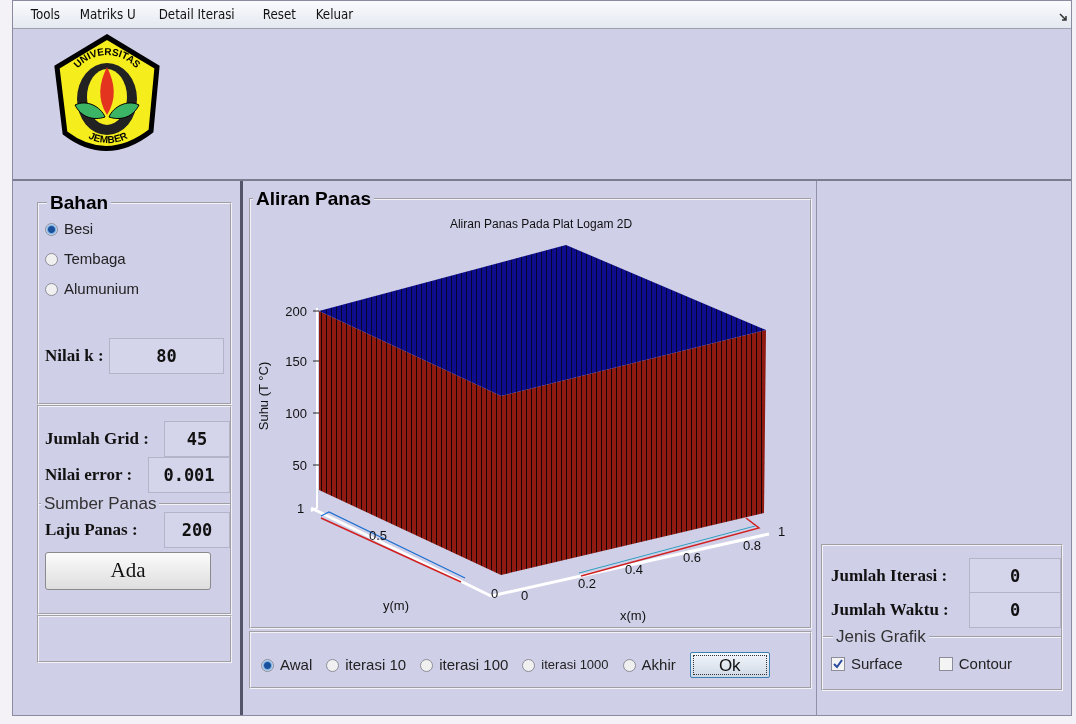  Describe the element at coordinates (134, 289) in the screenshot. I see `radio-option: Alumunium` at that location.